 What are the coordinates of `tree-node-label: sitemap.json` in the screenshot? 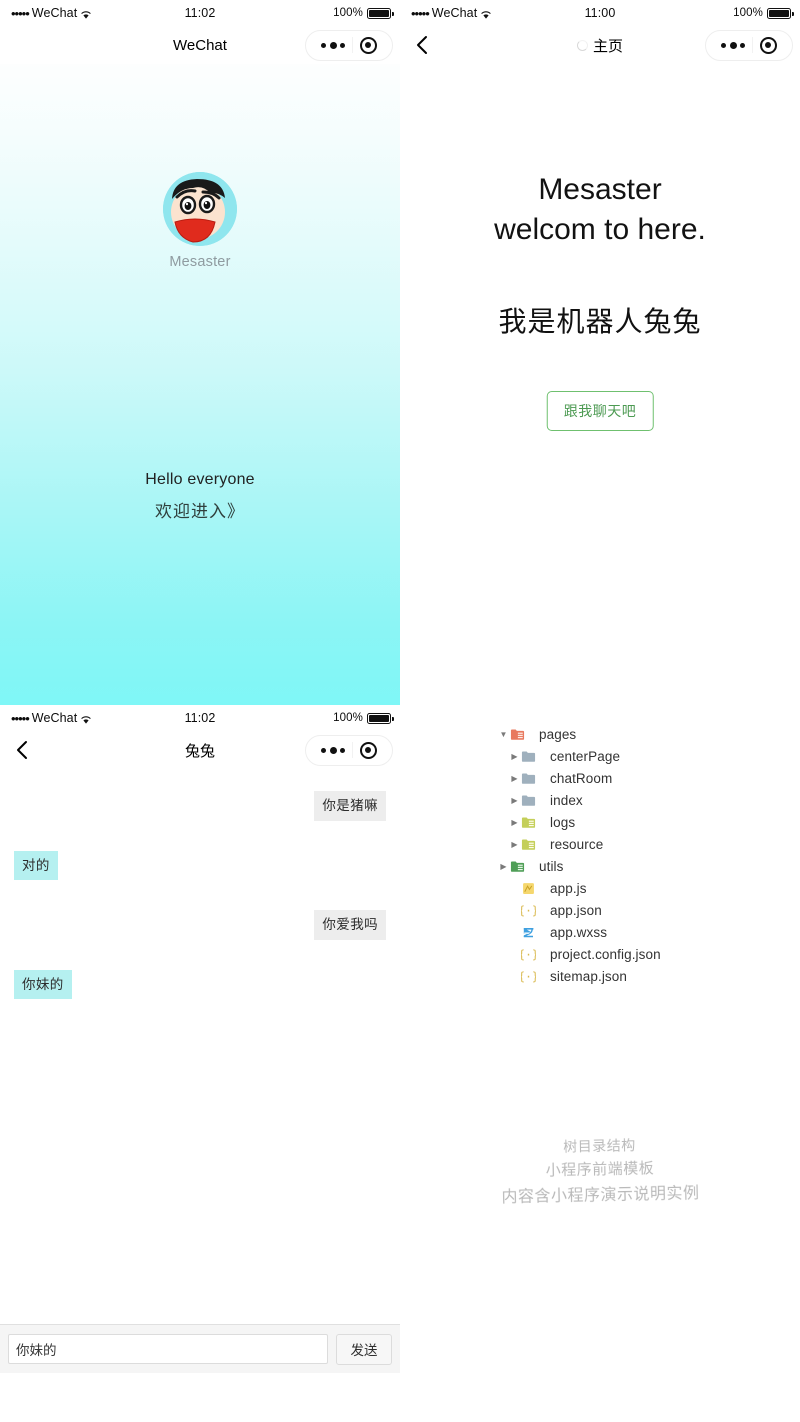 It's located at (588, 976).